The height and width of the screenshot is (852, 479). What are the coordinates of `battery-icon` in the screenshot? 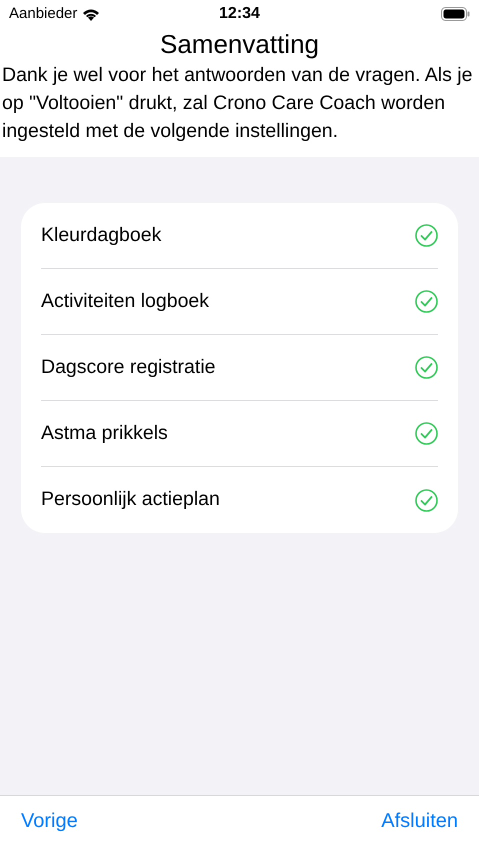 It's located at (455, 14).